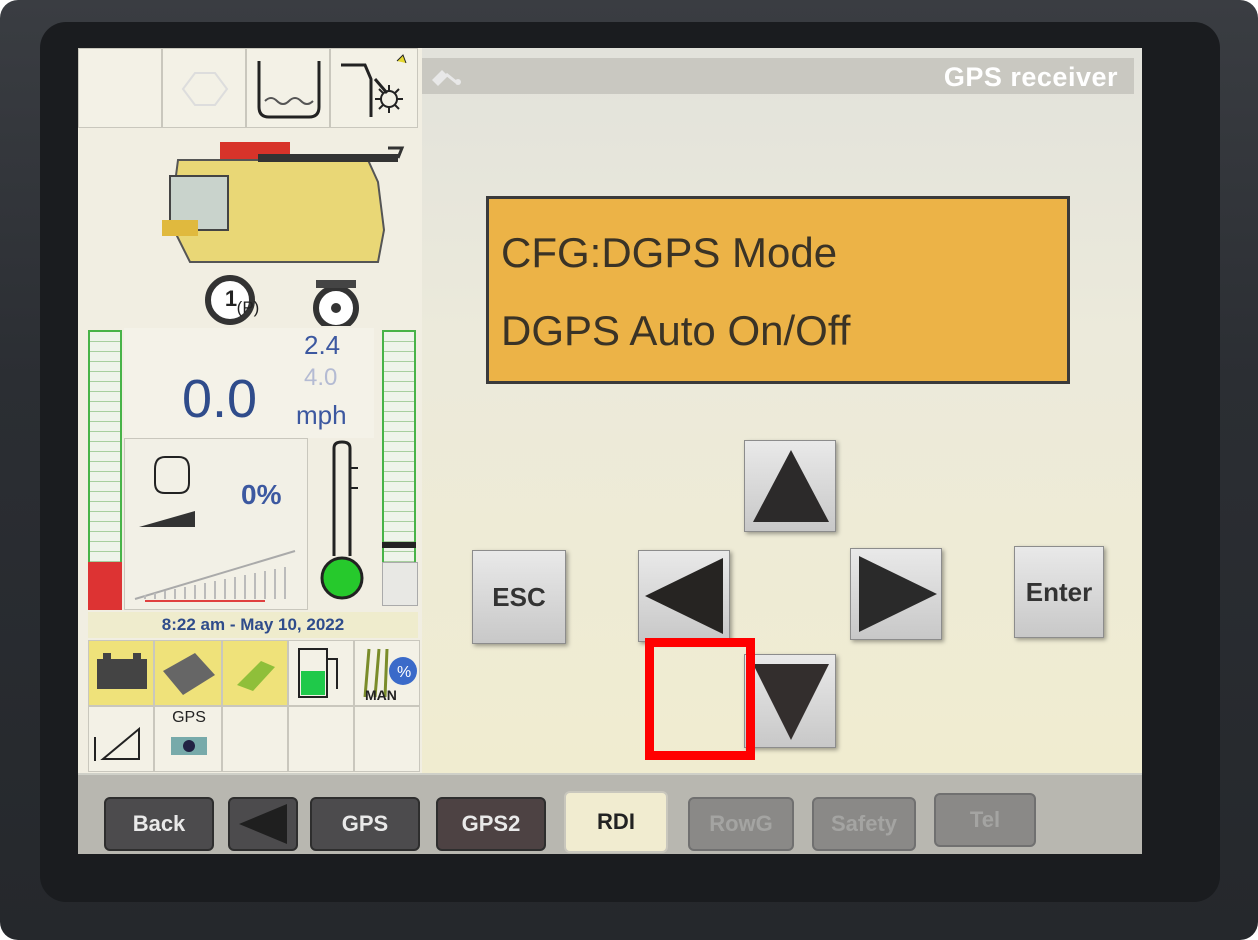 This screenshot has height=940, width=1258. What do you see at coordinates (220, 399) in the screenshot?
I see `speed-value: 0.0` at bounding box center [220, 399].